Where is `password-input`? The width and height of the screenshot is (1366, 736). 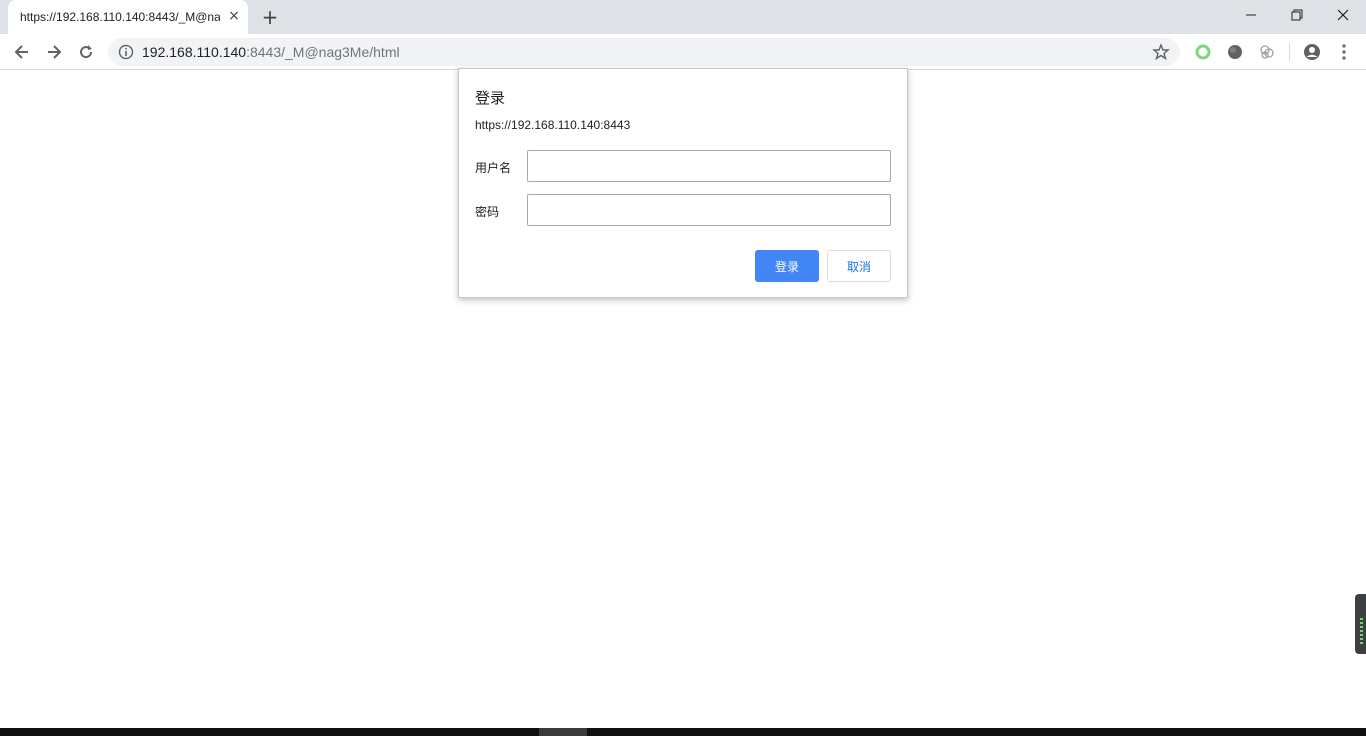
password-input is located at coordinates (709, 210).